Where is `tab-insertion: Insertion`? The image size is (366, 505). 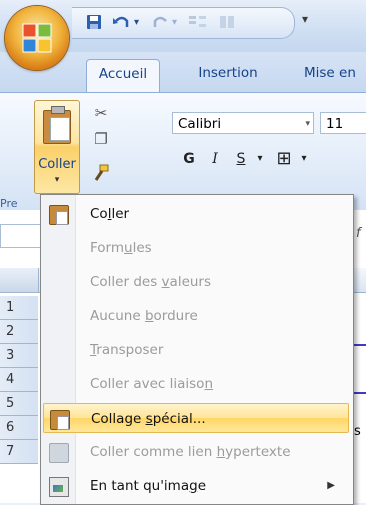 tab-insertion: Insertion is located at coordinates (228, 75).